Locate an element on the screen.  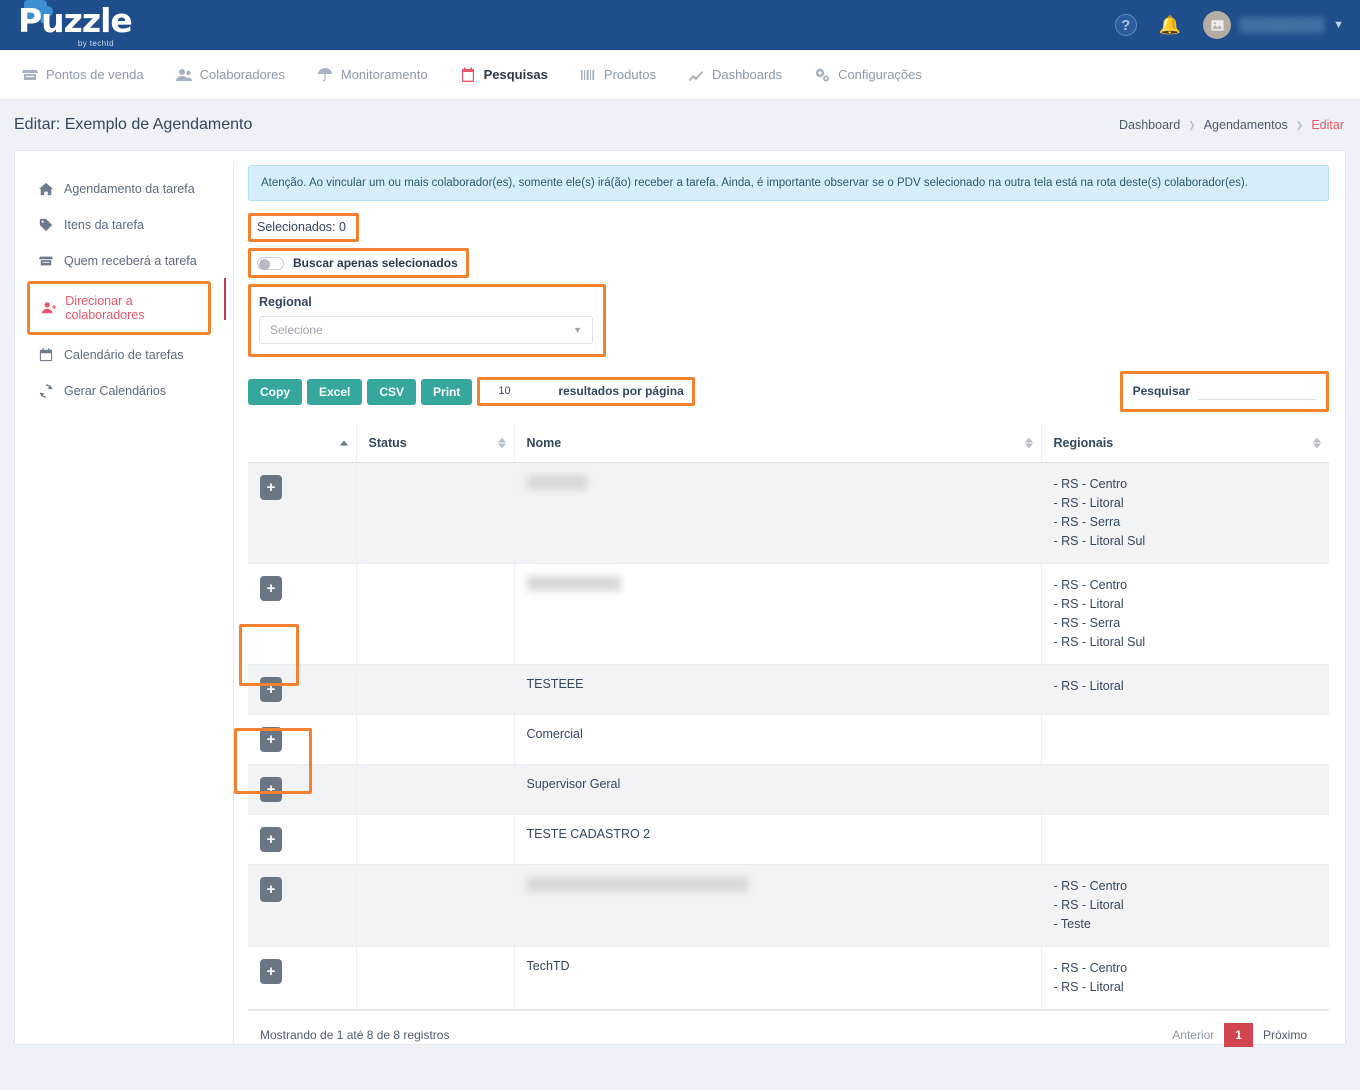
section-marker is located at coordinates (225, 299).